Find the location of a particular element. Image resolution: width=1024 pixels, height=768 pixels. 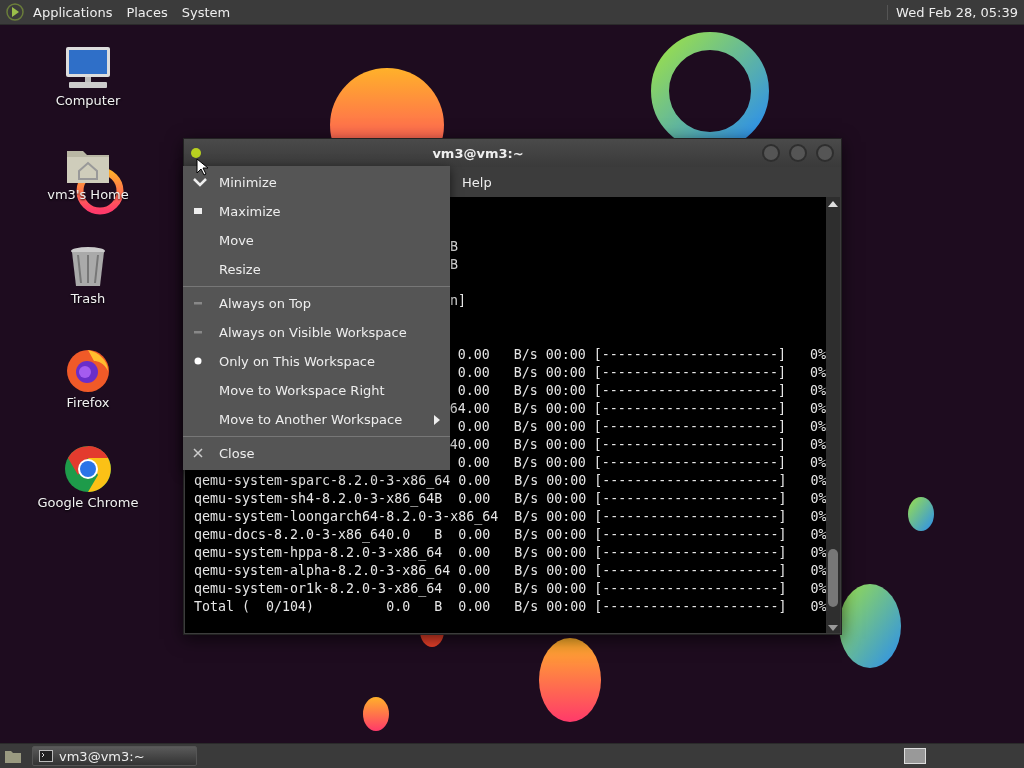

submenu-arrow-icon is located at coordinates (437, 420).